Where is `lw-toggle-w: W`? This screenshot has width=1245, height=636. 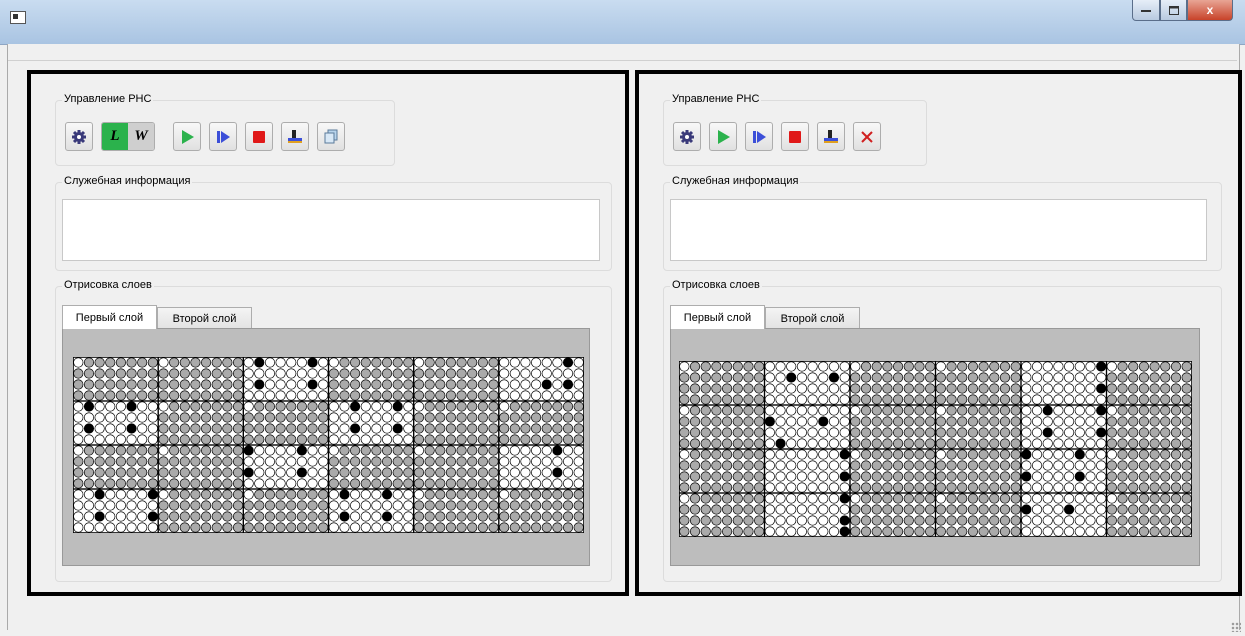
lw-toggle-w: W is located at coordinates (141, 136).